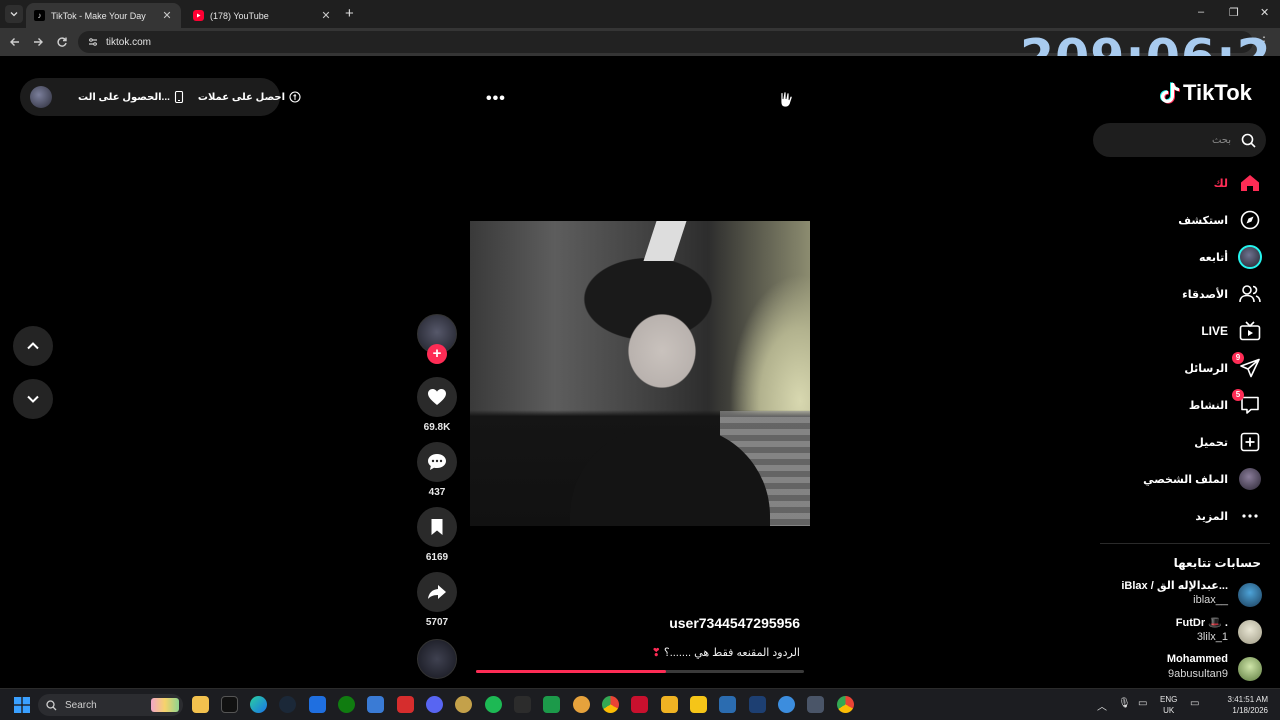  I want to click on xbox-icon, so click(346, 704).